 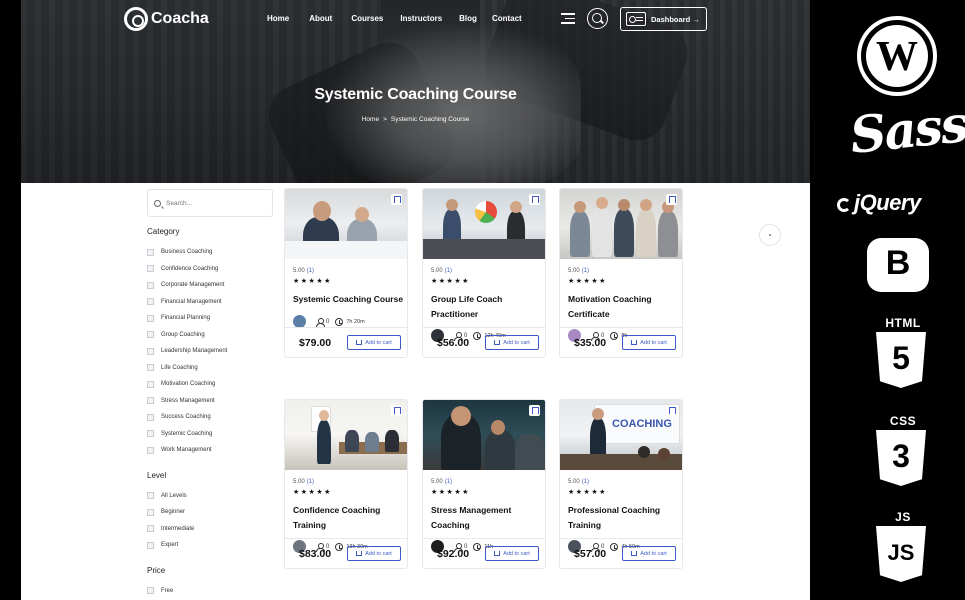 What do you see at coordinates (210, 252) in the screenshot?
I see `category-option: Business Coaching` at bounding box center [210, 252].